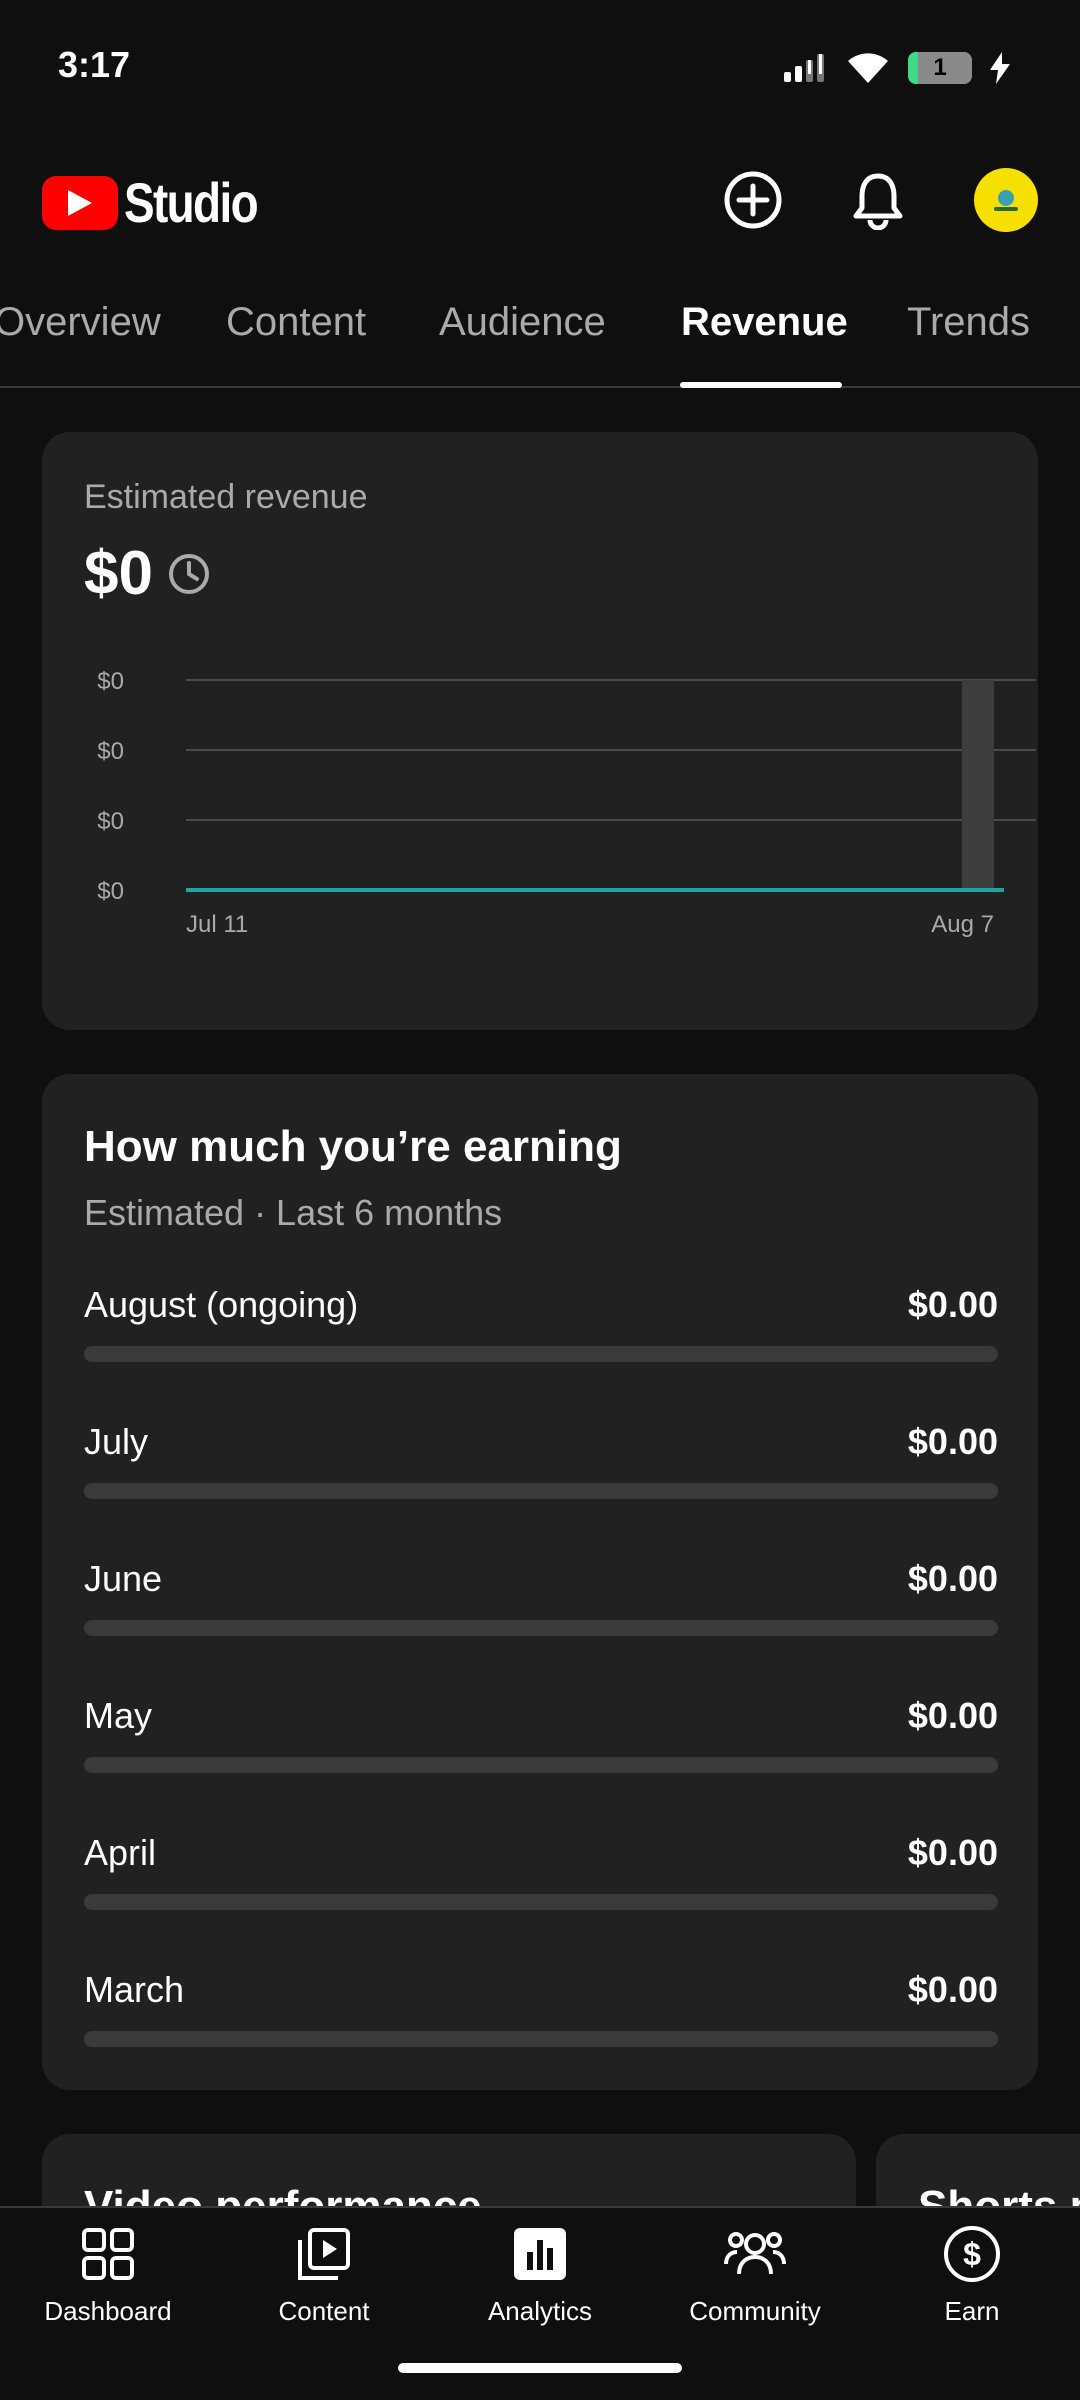  Describe the element at coordinates (540, 200) in the screenshot. I see `app-header: Studio` at that location.